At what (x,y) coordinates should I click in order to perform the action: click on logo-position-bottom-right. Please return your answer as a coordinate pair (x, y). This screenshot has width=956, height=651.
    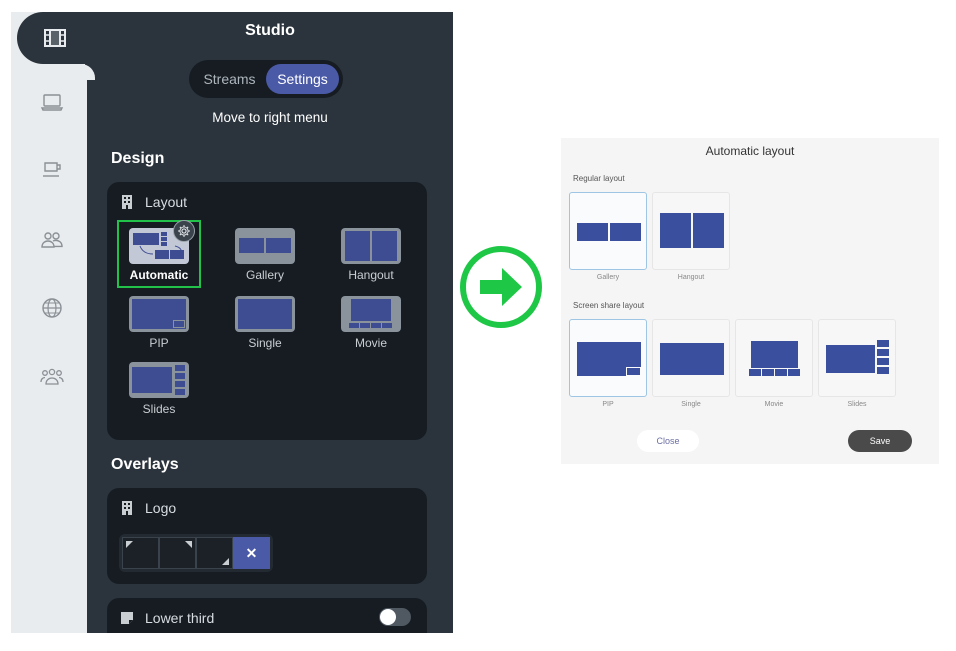
    Looking at the image, I should click on (214, 553).